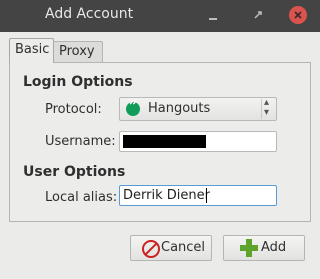 The width and height of the screenshot is (320, 279). What do you see at coordinates (164, 141) in the screenshot?
I see `redacted-username` at bounding box center [164, 141].